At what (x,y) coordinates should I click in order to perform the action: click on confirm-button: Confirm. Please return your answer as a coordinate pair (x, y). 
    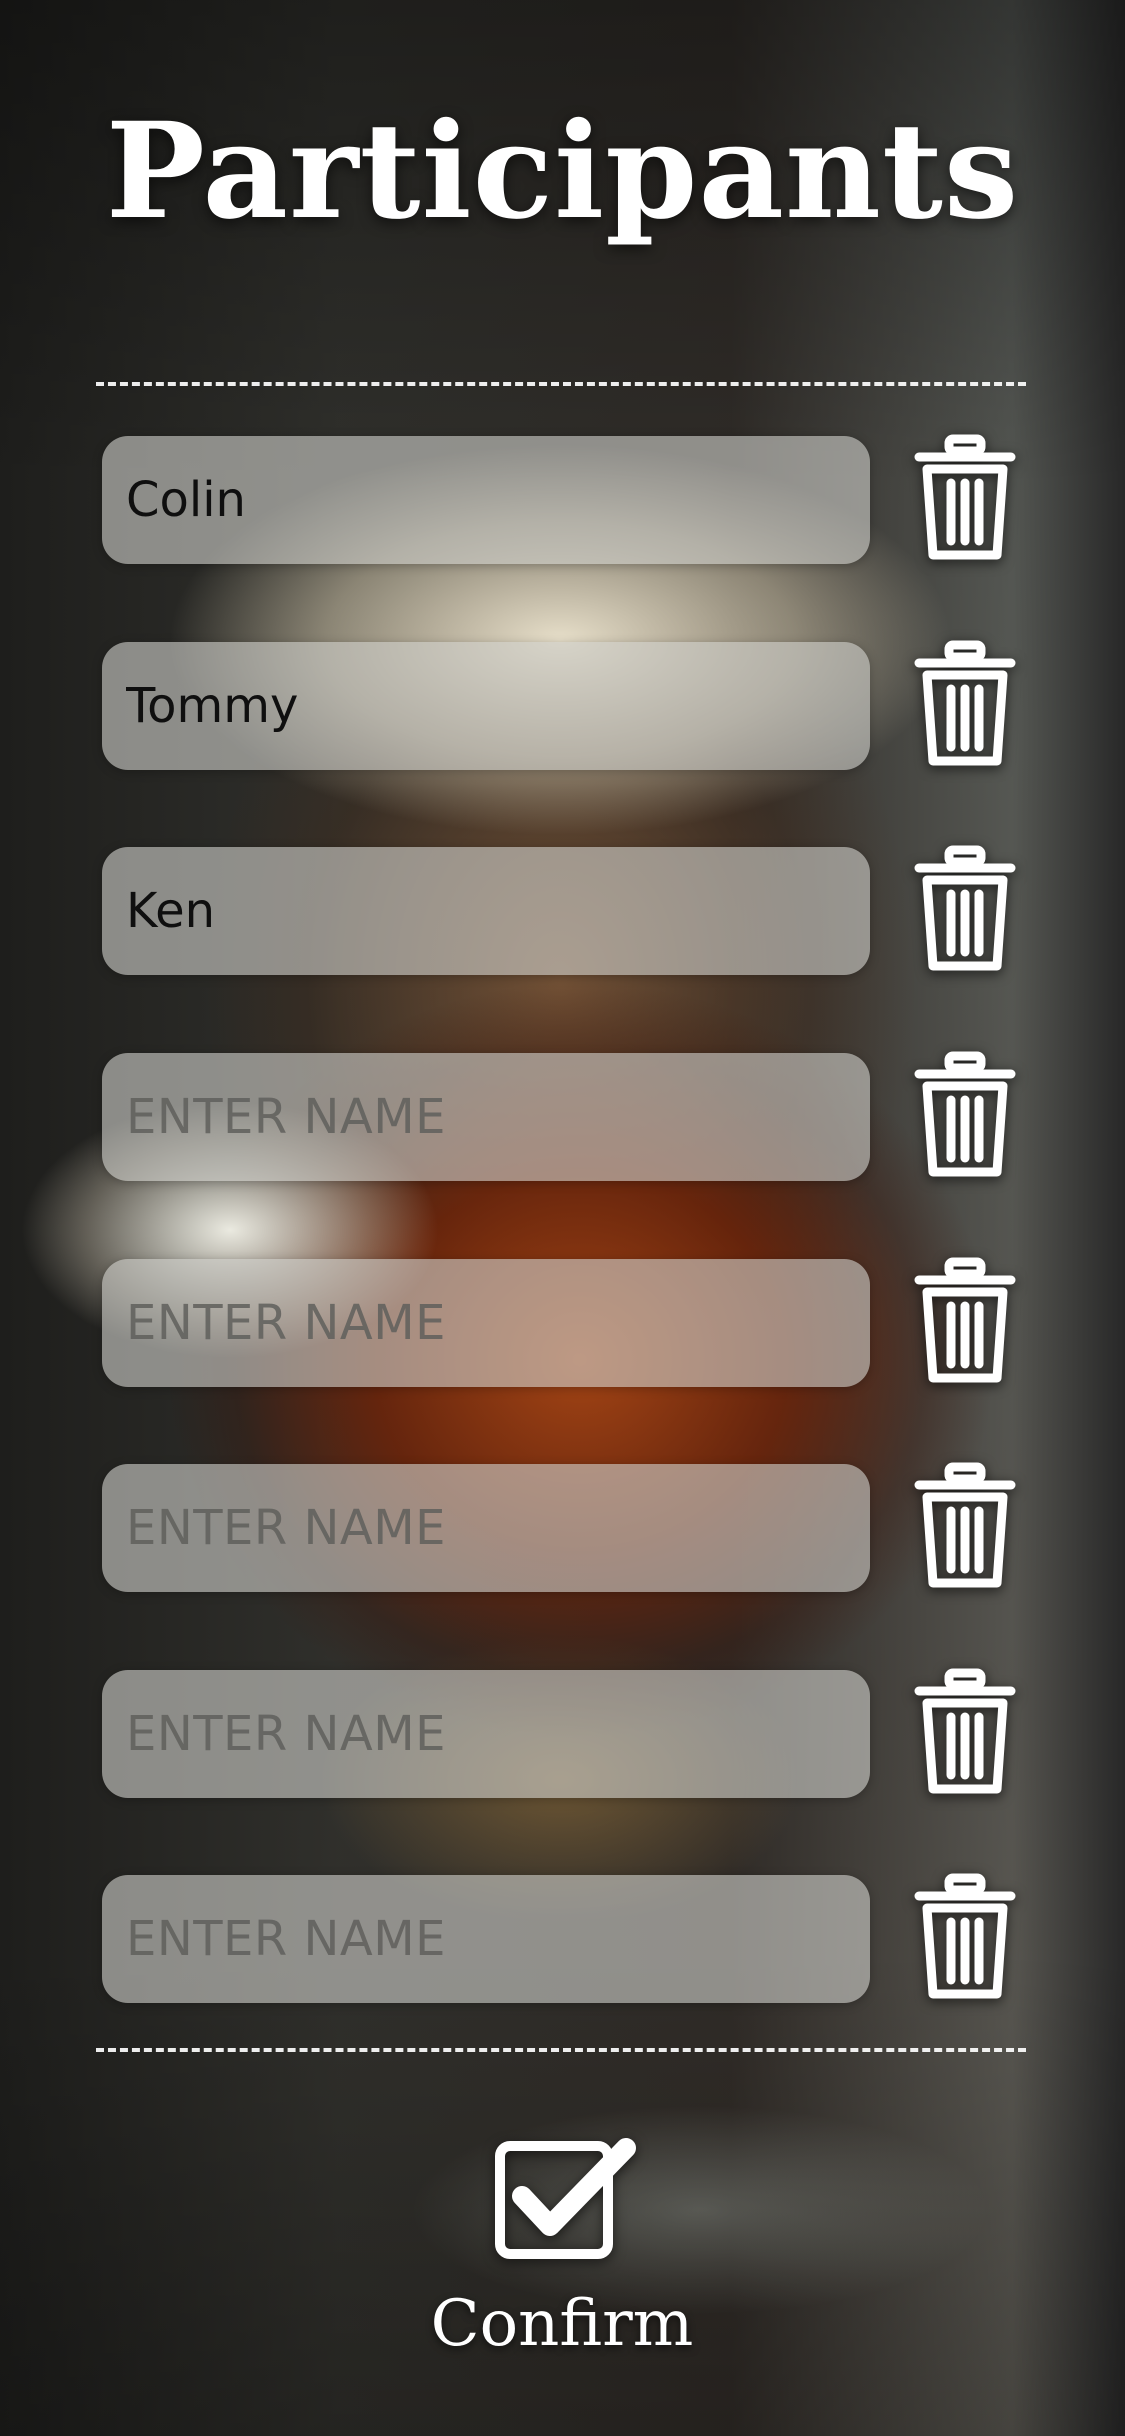
    Looking at the image, I should click on (562, 2254).